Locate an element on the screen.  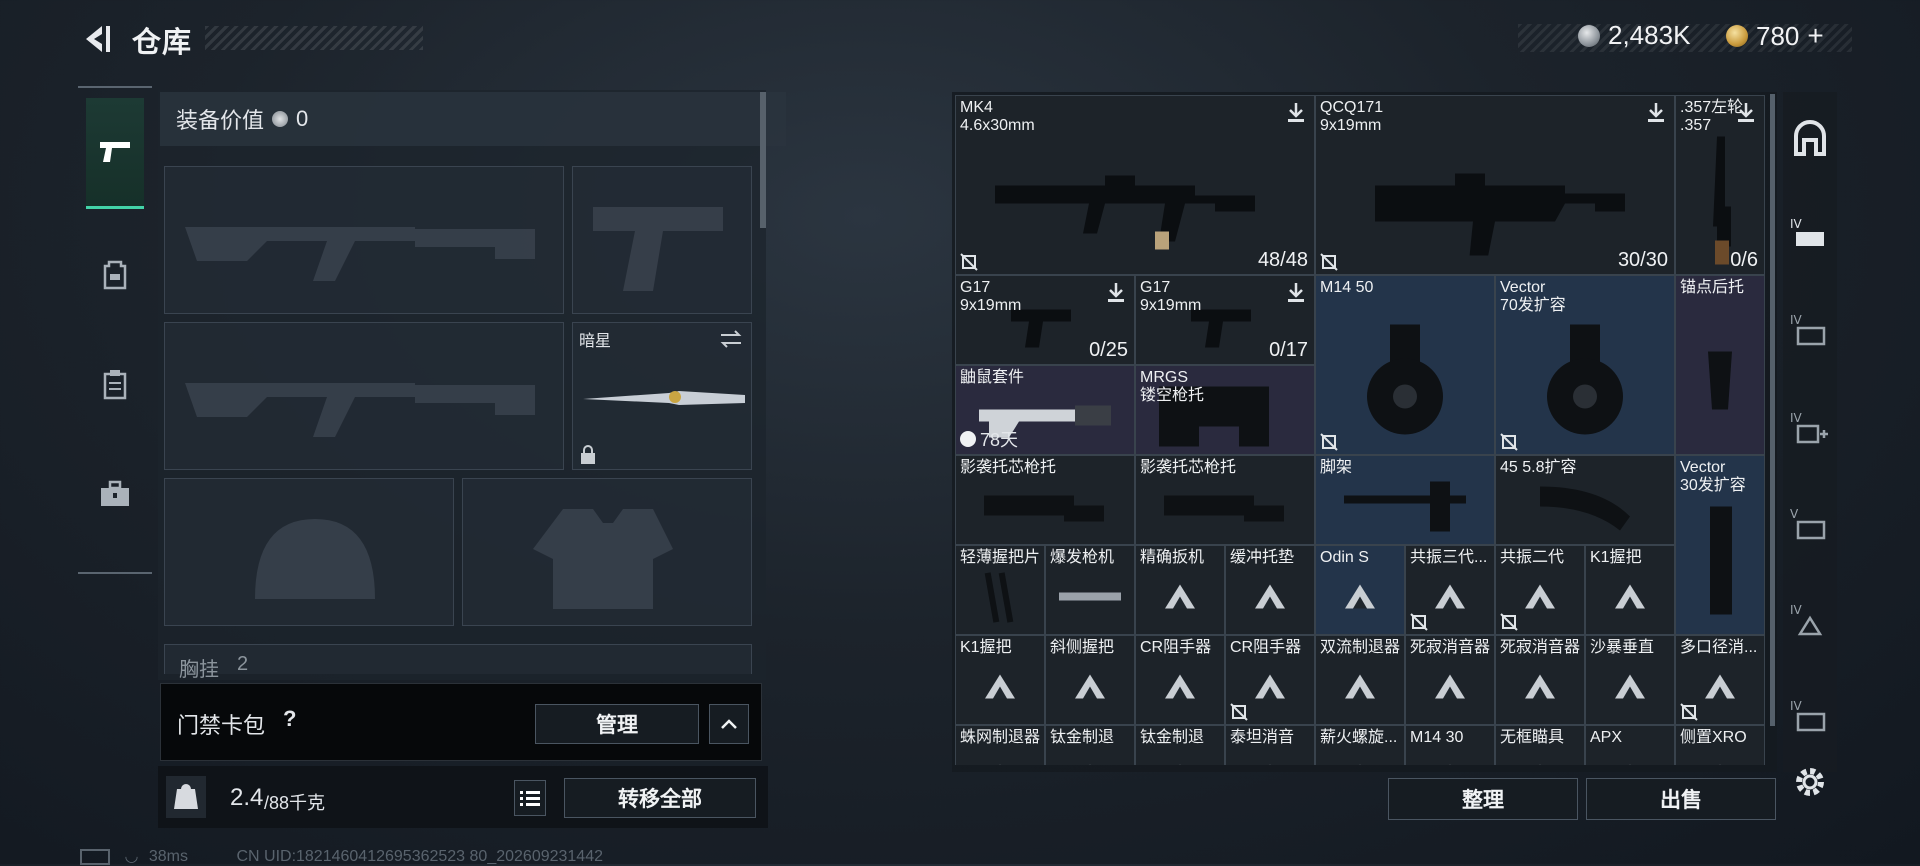
inventory-item: M14 30 is located at coordinates (1450, 745).